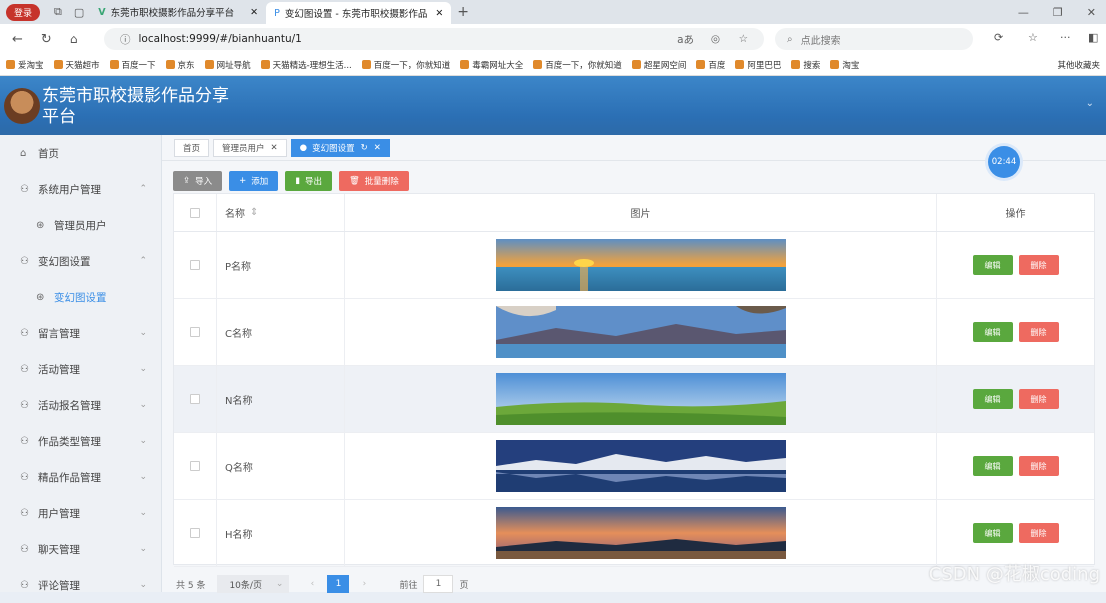  Describe the element at coordinates (80, 441) in the screenshot. I see `sidebar-item: ⚇作品类型管理⌄` at that location.